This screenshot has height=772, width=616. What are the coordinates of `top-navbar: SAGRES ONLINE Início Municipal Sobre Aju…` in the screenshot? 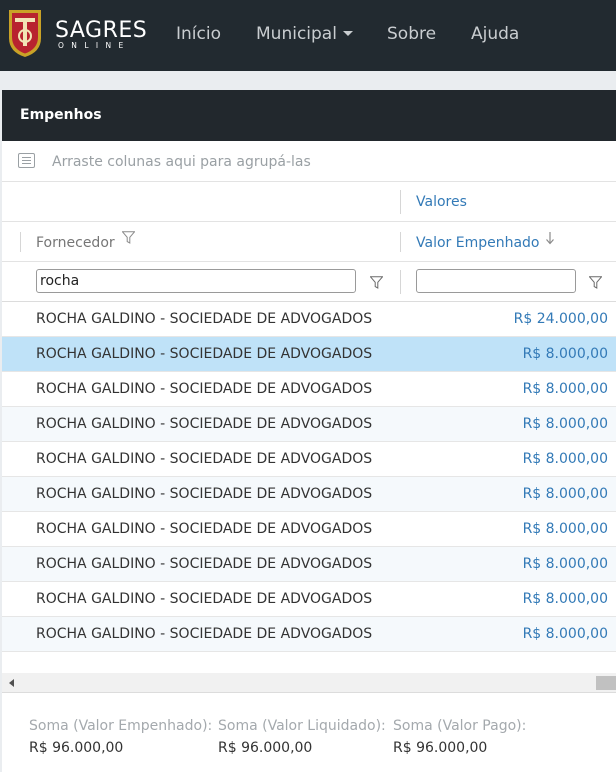 It's located at (308, 35).